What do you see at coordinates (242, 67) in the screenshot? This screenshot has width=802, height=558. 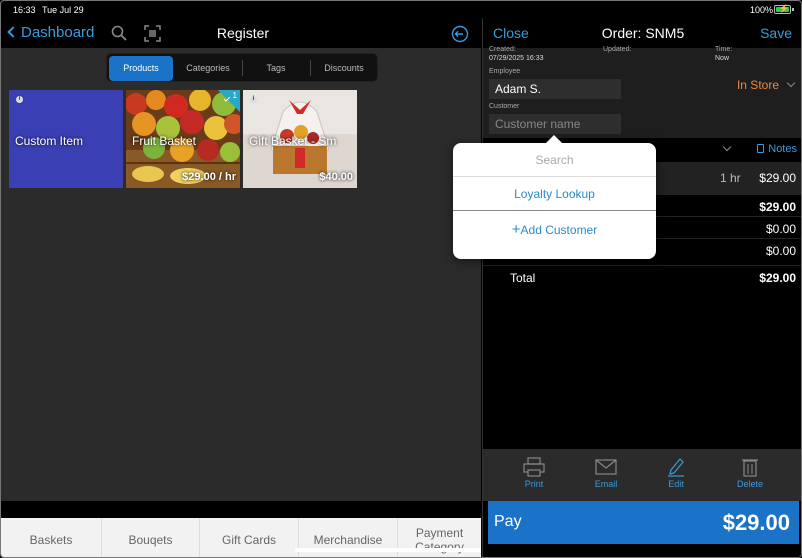 I see `product-filter-tabs: Products Categories Tags Discounts` at bounding box center [242, 67].